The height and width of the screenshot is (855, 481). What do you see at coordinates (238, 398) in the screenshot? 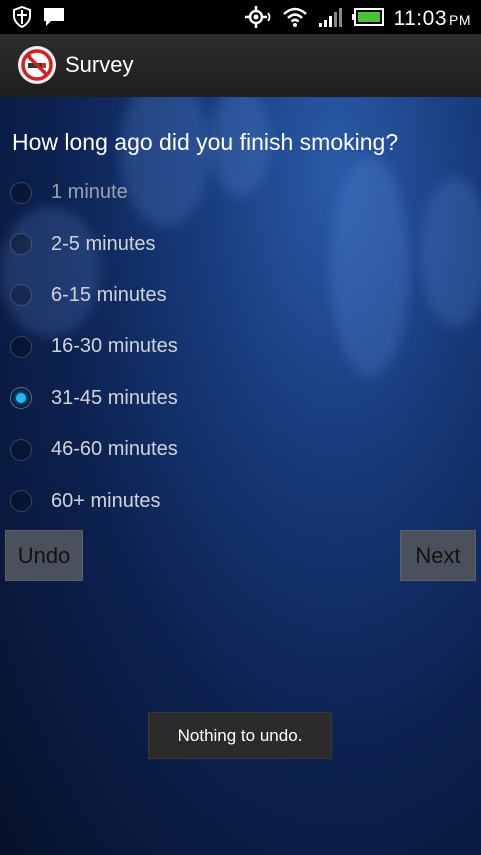
I see `option-row: 31-45 minutes` at bounding box center [238, 398].